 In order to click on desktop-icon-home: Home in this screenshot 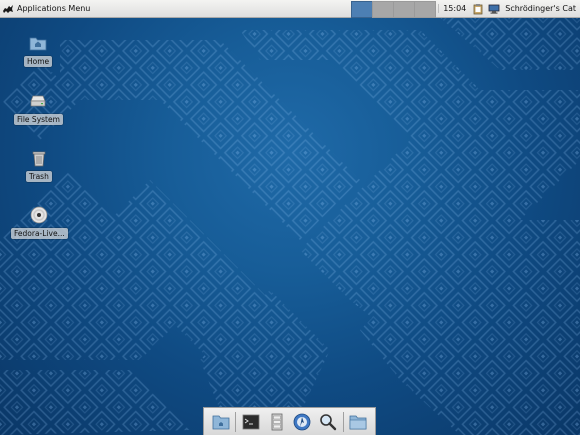, I will do `click(38, 50)`.